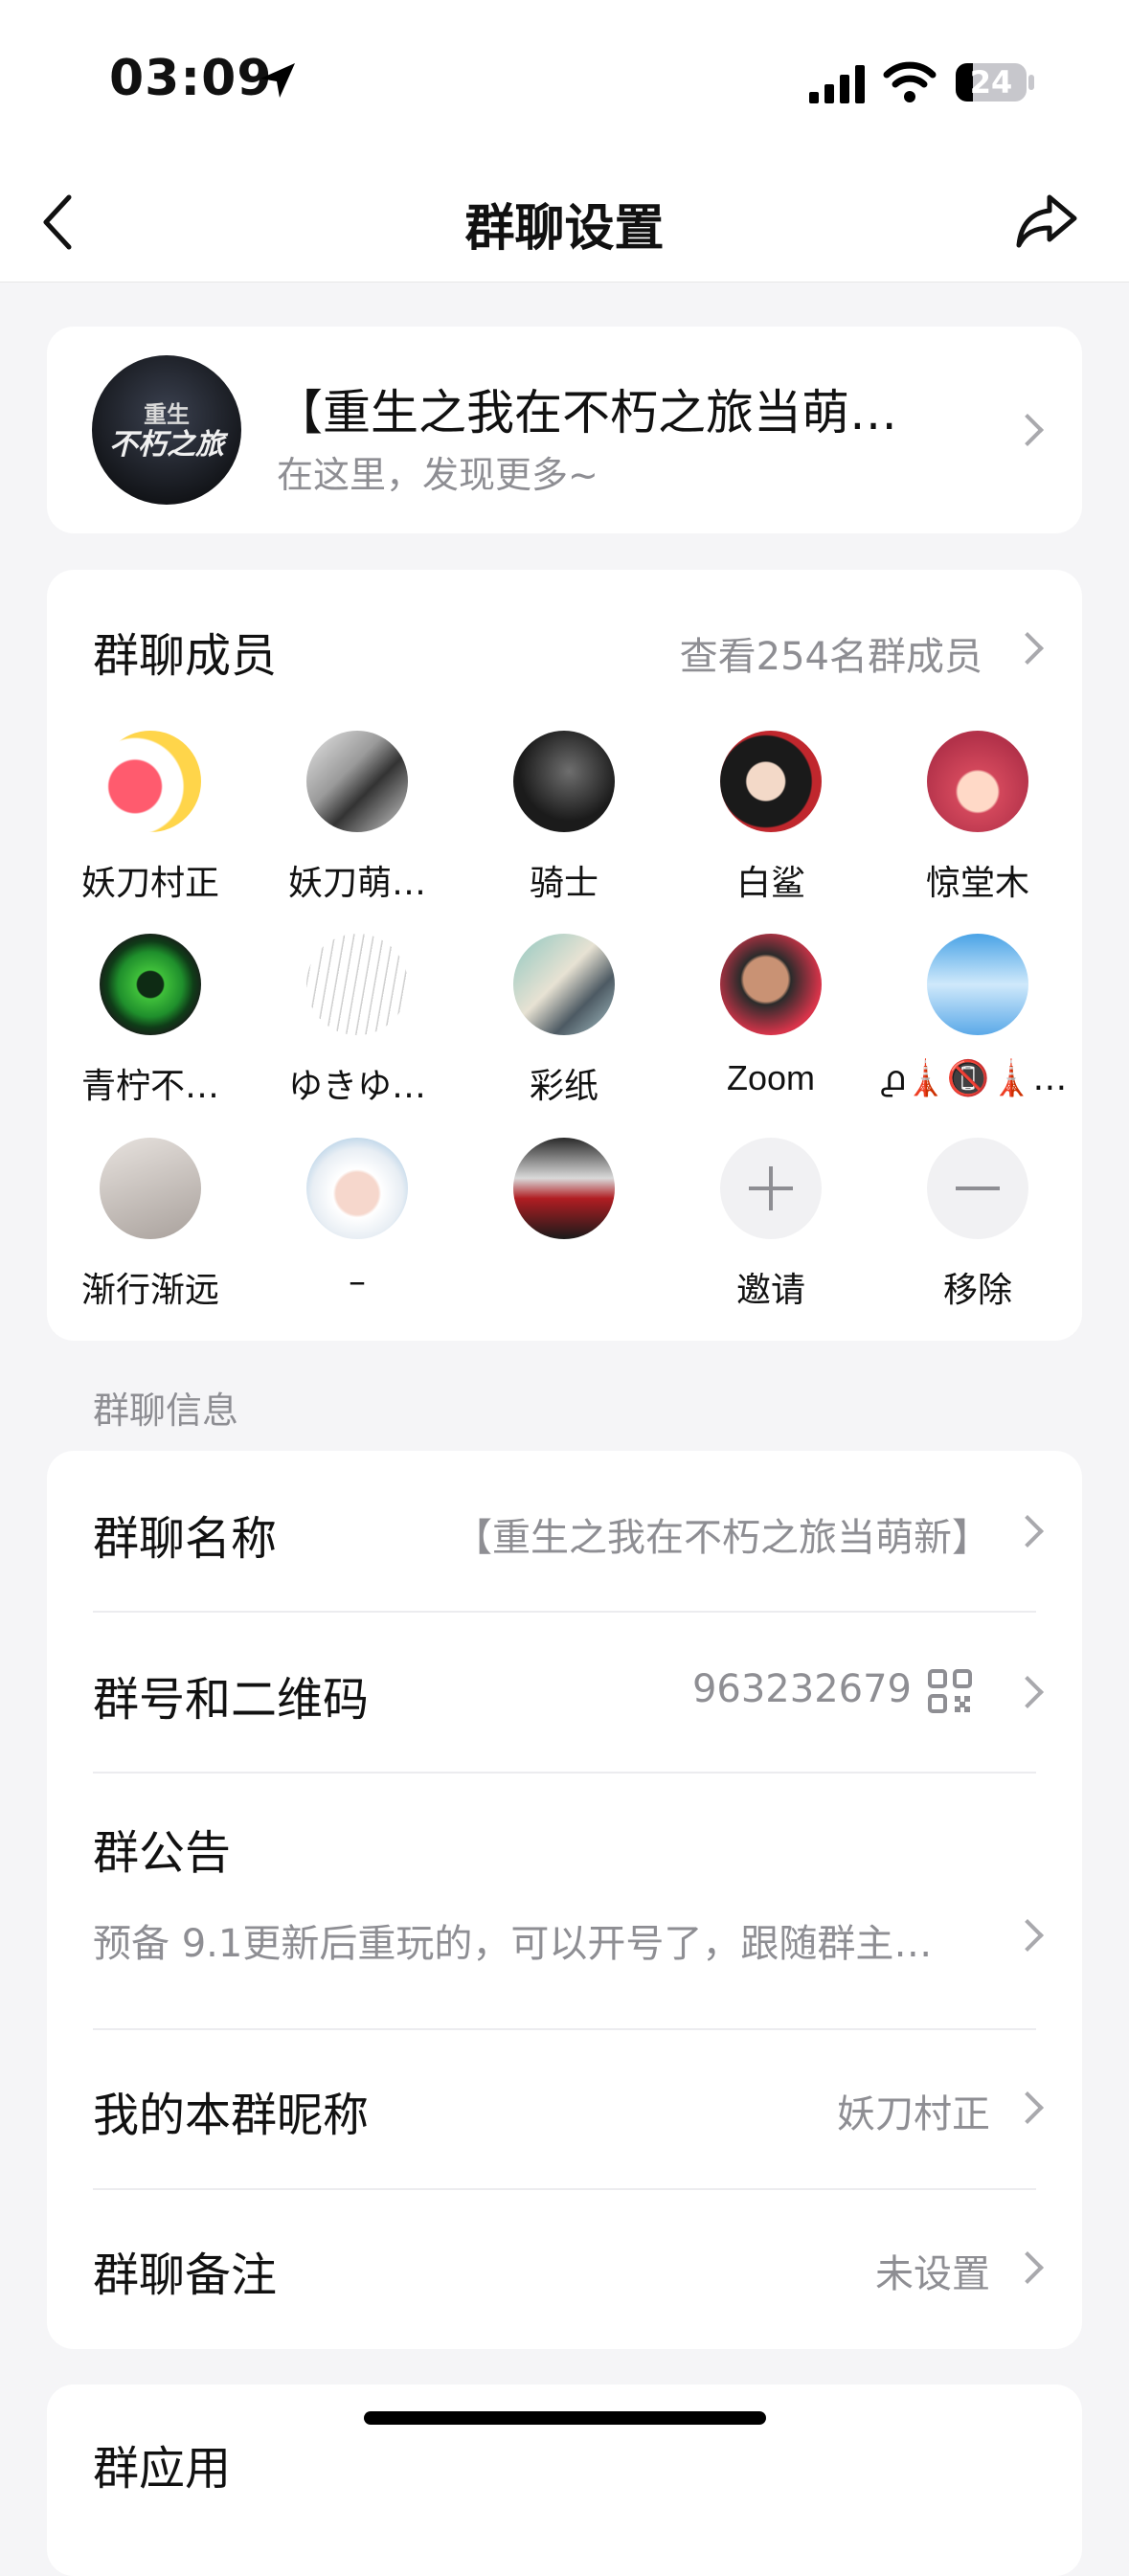 This screenshot has height=2576, width=1129. What do you see at coordinates (231, 1700) in the screenshot?
I see `group-id-label: 群号和二维码` at bounding box center [231, 1700].